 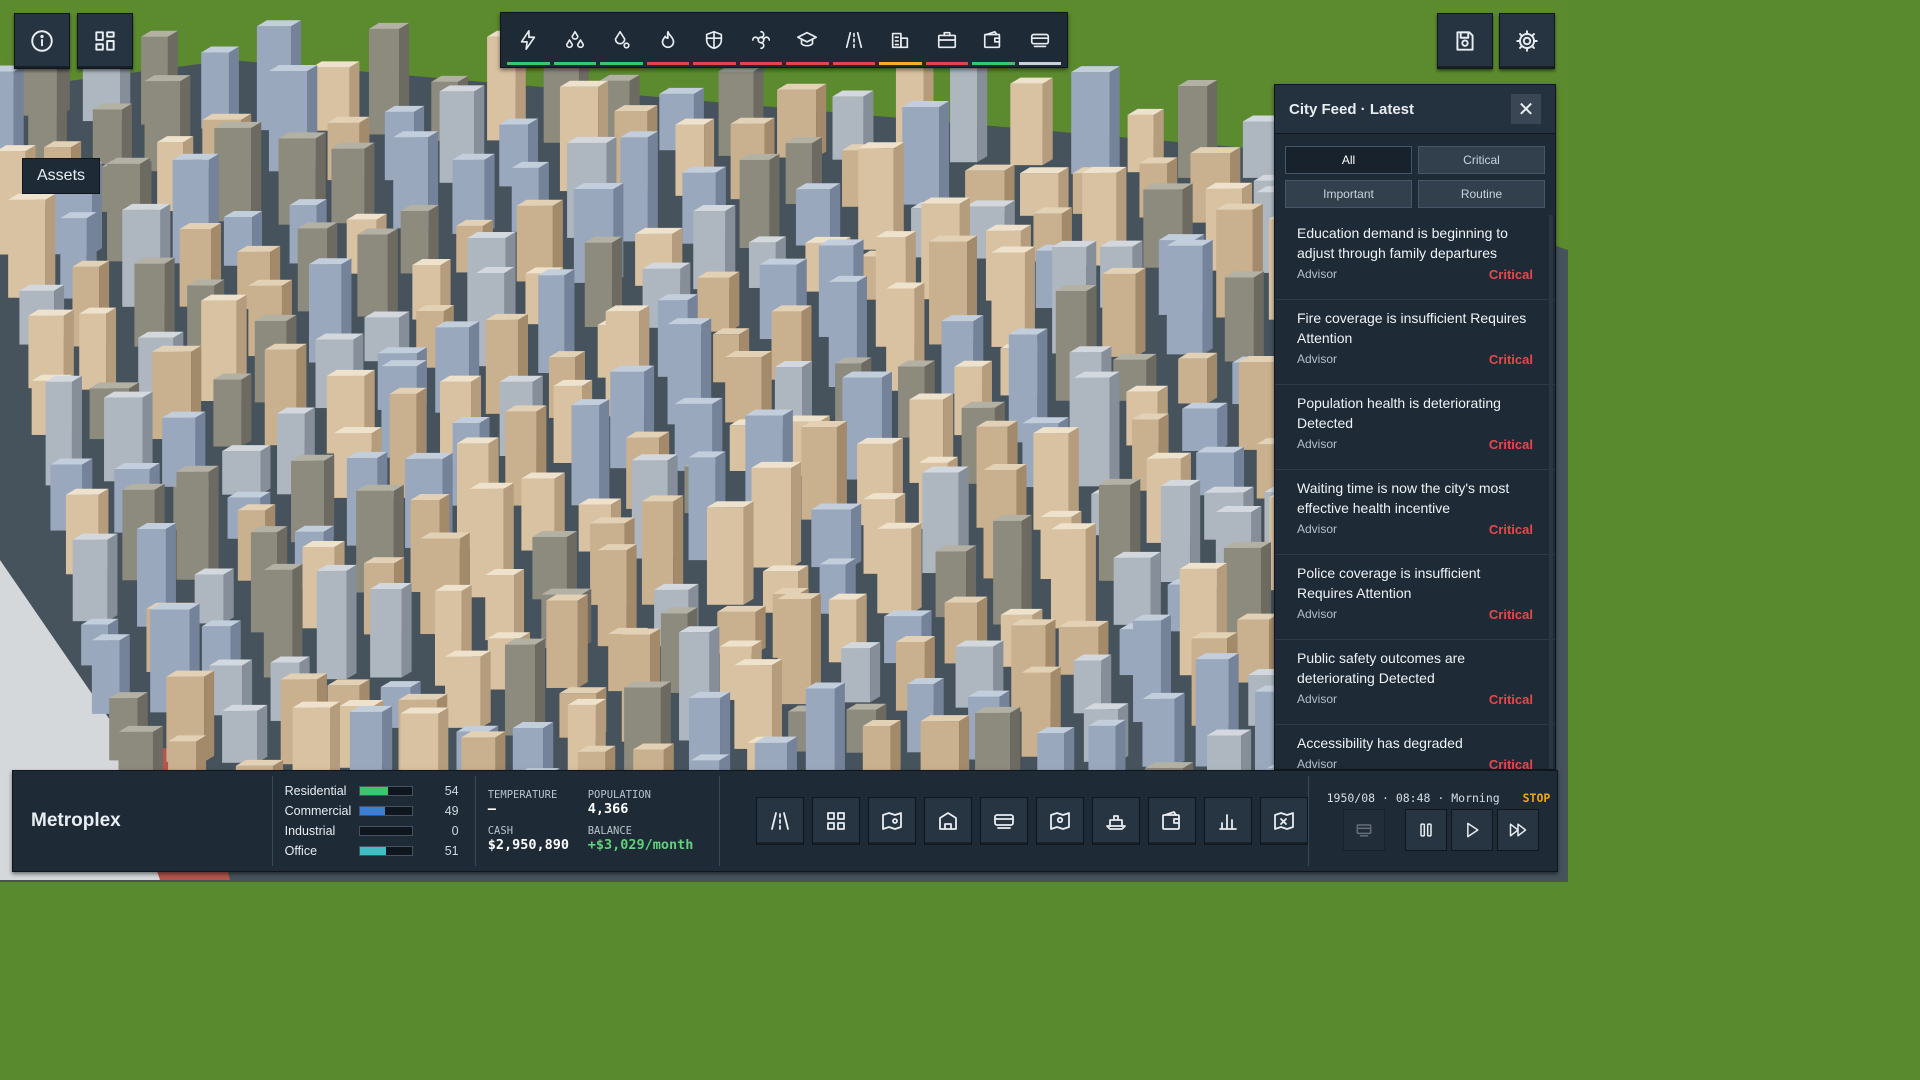 I want to click on wallet-overlay-button, so click(x=993, y=40).